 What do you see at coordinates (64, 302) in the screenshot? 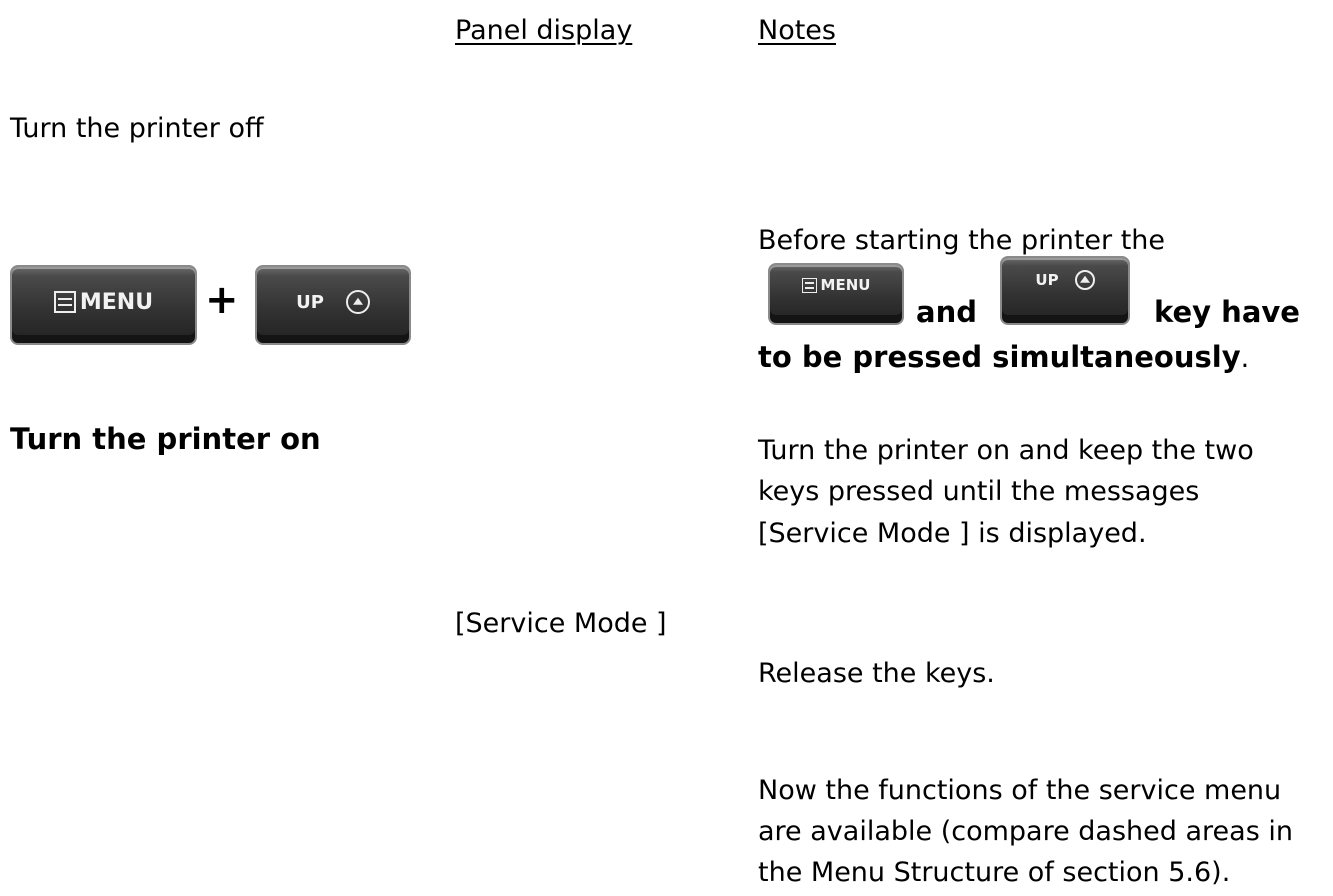
I see `menu-list-icon` at bounding box center [64, 302].